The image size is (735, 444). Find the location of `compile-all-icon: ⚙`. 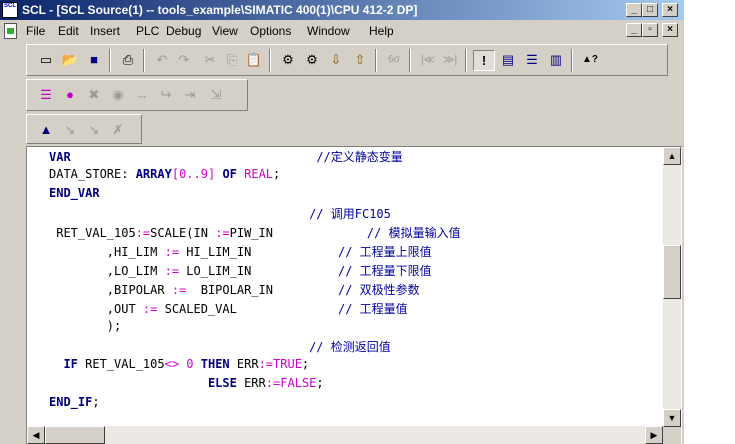

compile-all-icon: ⚙ is located at coordinates (312, 60).